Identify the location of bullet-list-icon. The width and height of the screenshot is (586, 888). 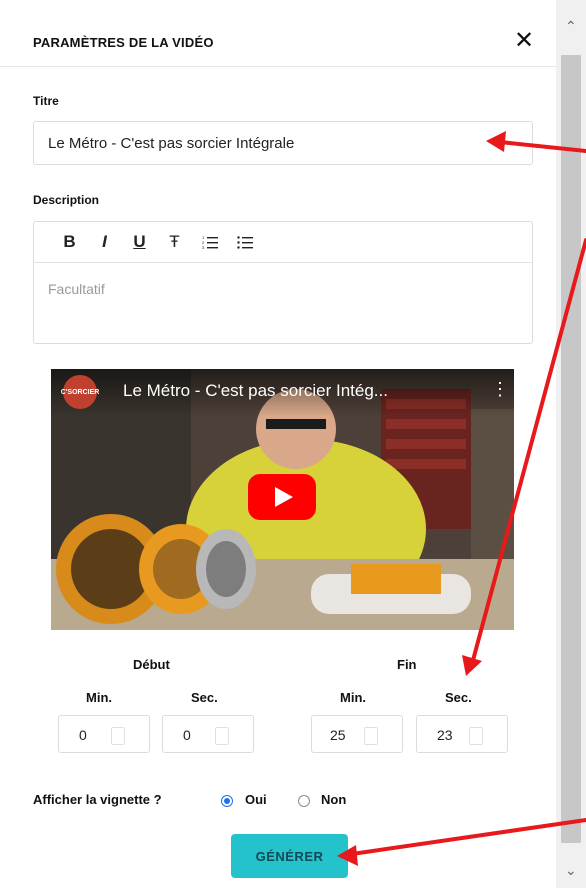
(244, 242).